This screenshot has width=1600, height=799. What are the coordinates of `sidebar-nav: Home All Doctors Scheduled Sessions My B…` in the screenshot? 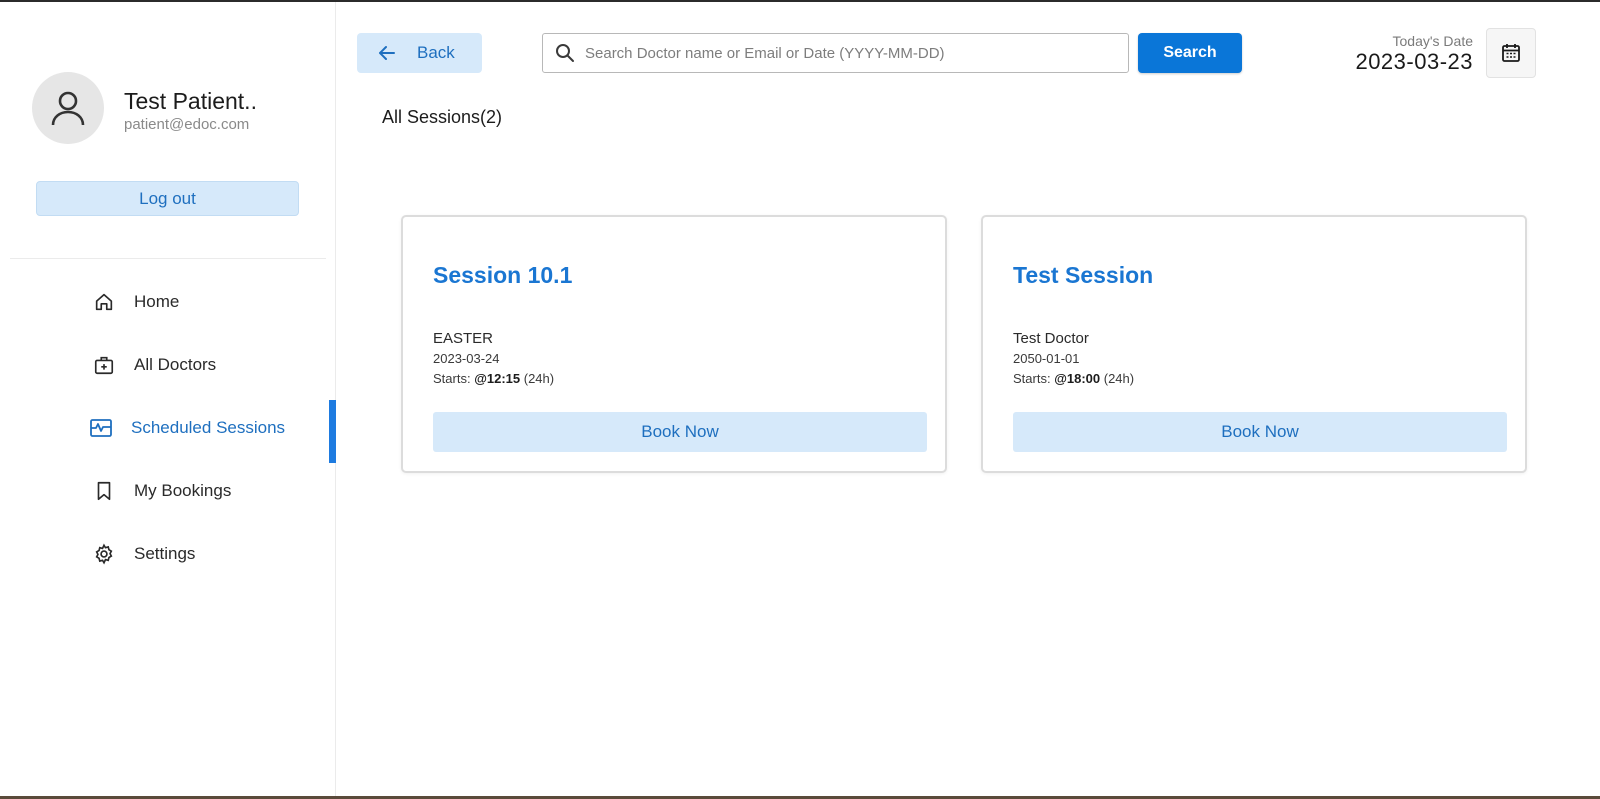 It's located at (168, 427).